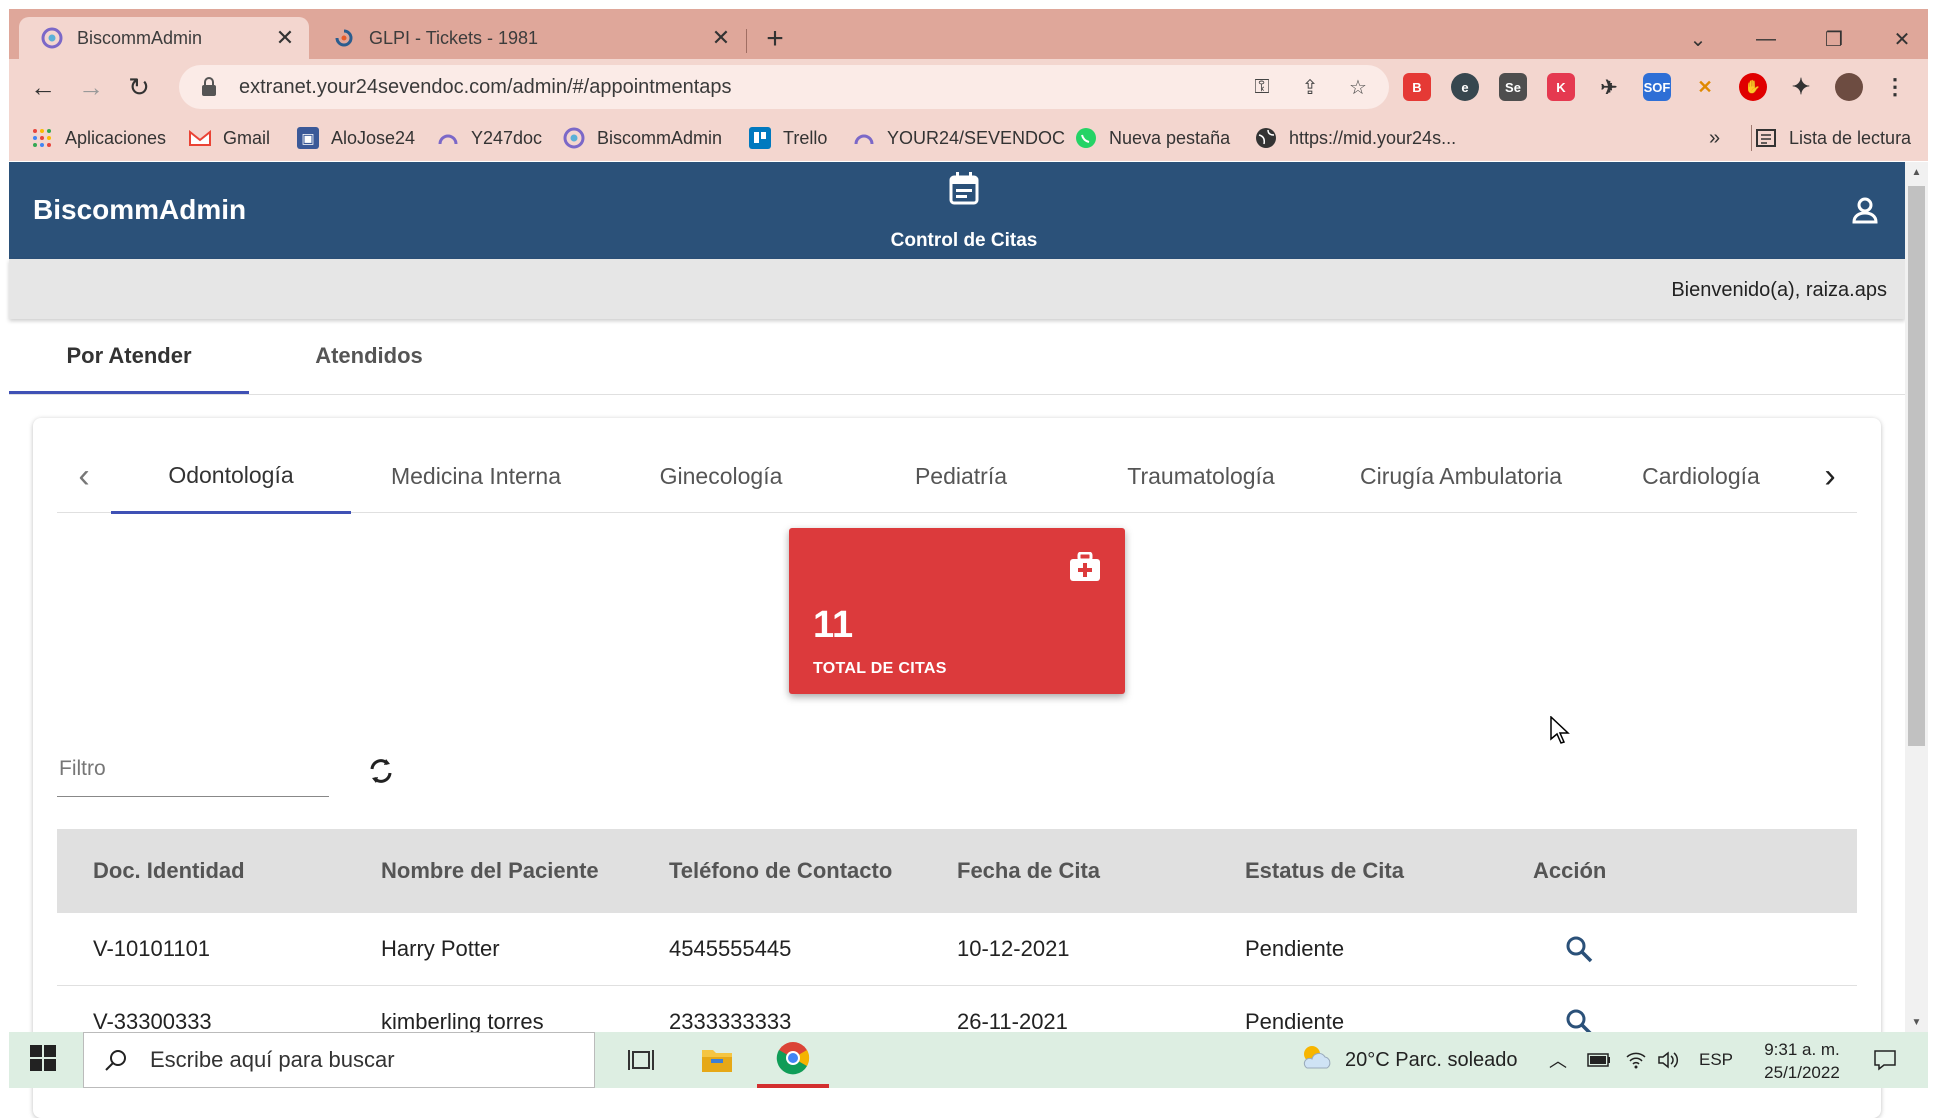 This screenshot has height=1118, width=1937. What do you see at coordinates (1316, 1060) in the screenshot?
I see `partly-sunny-icon` at bounding box center [1316, 1060].